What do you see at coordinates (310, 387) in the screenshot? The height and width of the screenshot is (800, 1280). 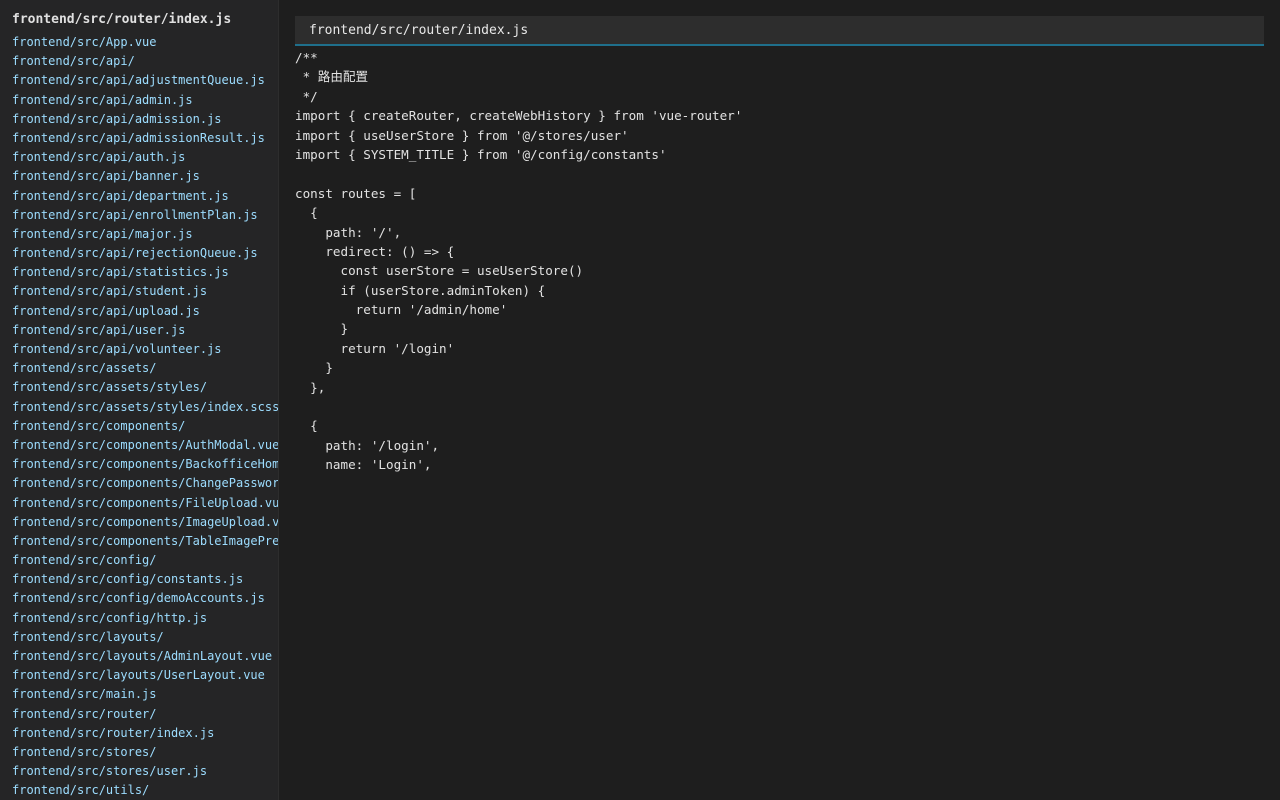 I see `code-line: },` at bounding box center [310, 387].